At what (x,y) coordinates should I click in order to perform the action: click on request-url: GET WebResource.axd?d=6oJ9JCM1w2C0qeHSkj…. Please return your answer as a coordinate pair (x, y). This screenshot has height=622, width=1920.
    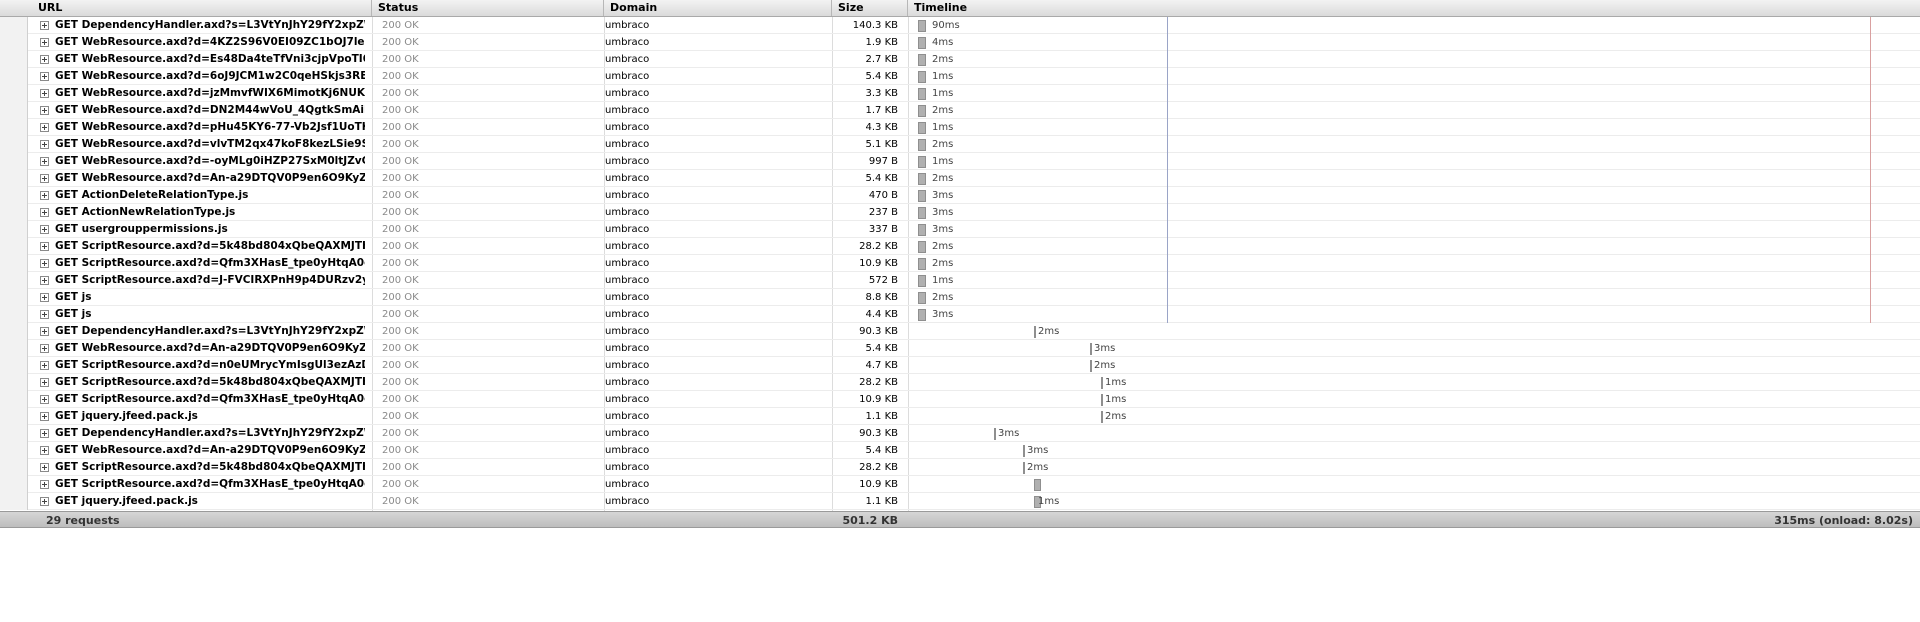
    Looking at the image, I should click on (210, 76).